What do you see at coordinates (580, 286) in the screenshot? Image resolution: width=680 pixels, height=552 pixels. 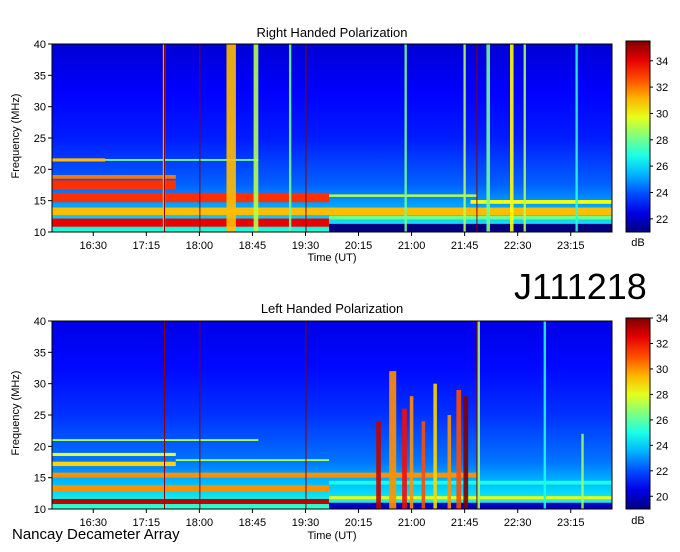 I see `observation-id: J111218` at bounding box center [580, 286].